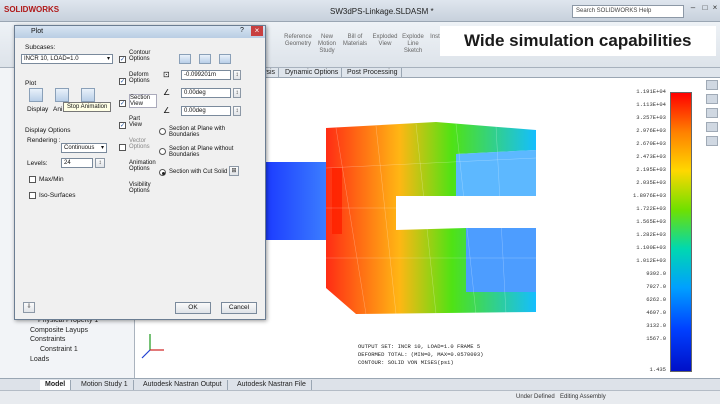 This screenshot has width=720, height=404. I want to click on tree-item-constraint-1: Constraint 1, so click(59, 349).